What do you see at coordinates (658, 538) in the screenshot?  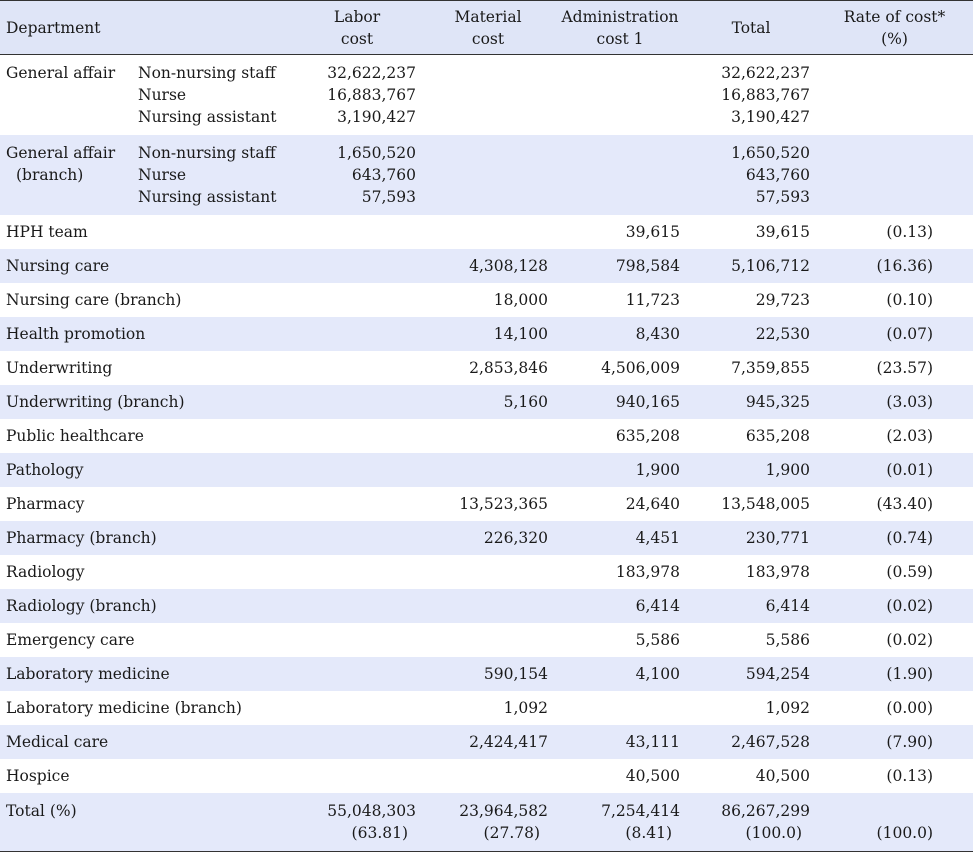 I see `administration-cell: 4,451` at bounding box center [658, 538].